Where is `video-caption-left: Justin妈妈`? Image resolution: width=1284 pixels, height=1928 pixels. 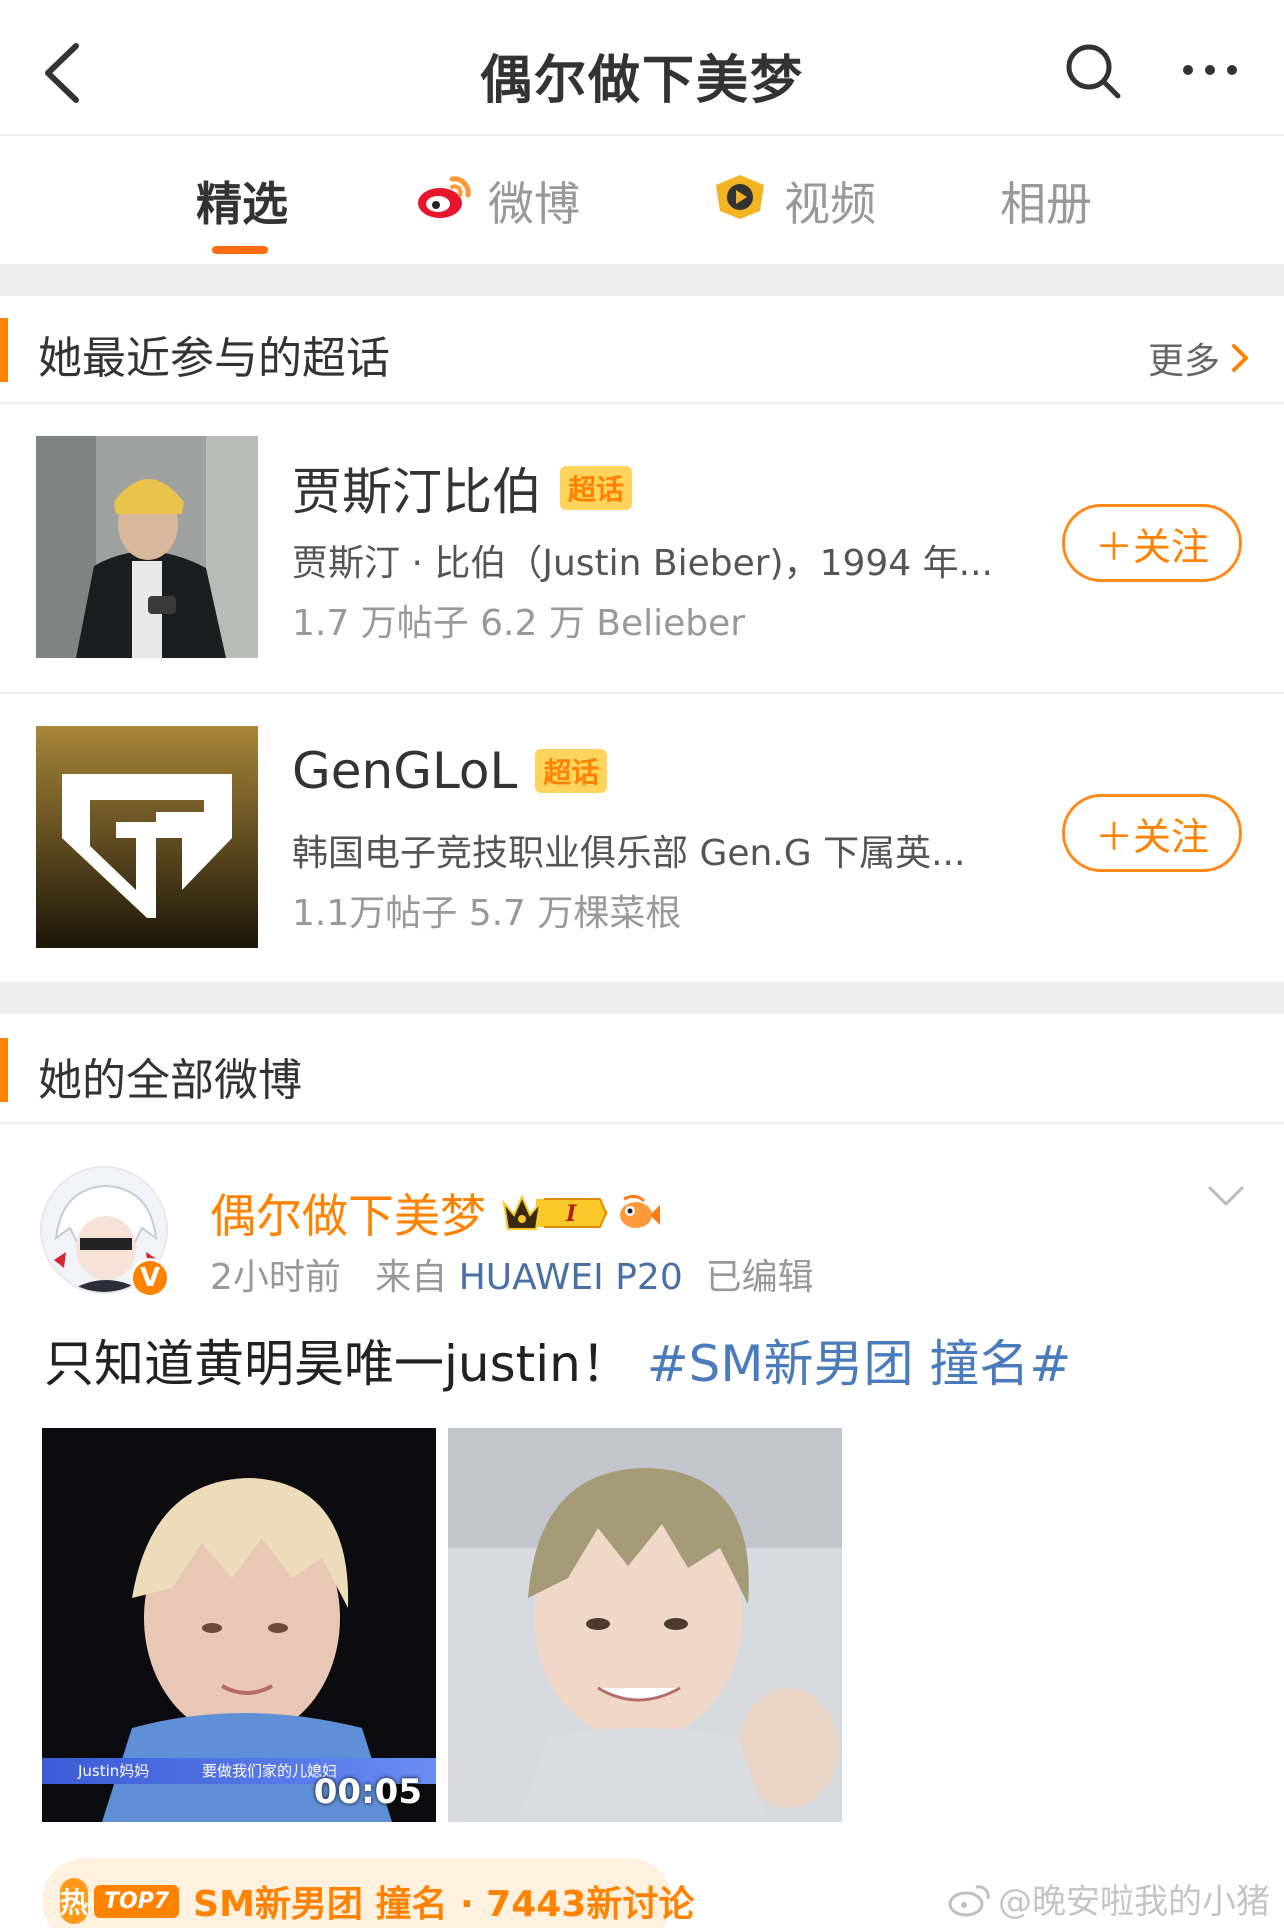 video-caption-left: Justin妈妈 is located at coordinates (114, 1771).